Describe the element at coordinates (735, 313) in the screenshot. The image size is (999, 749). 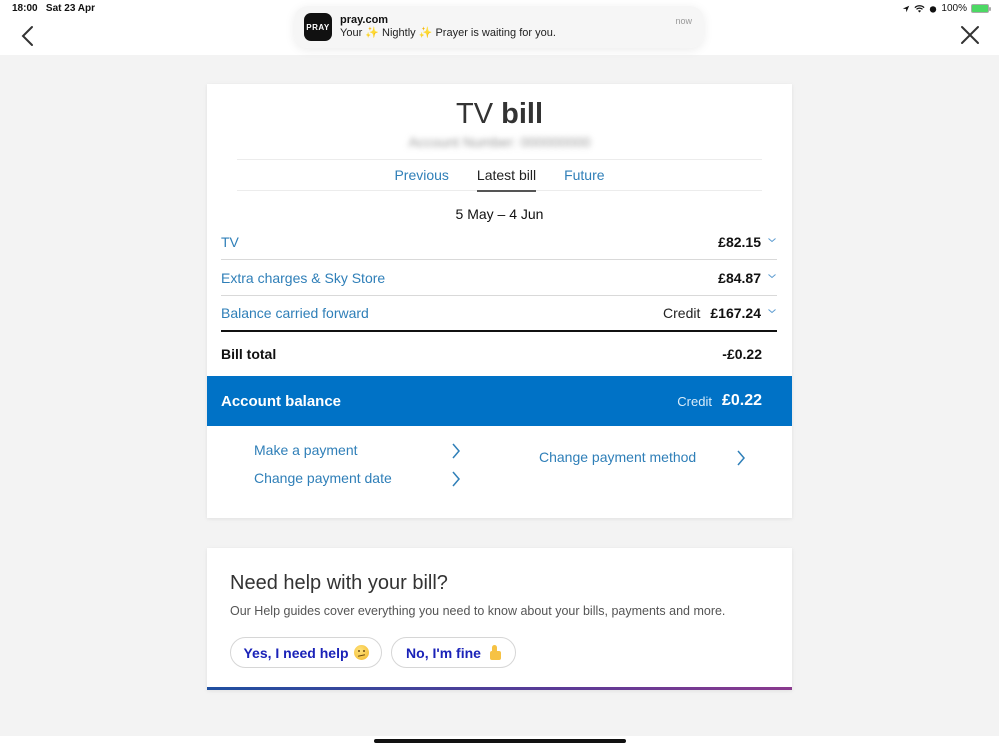
I see `line-item-amount: £167.24` at that location.